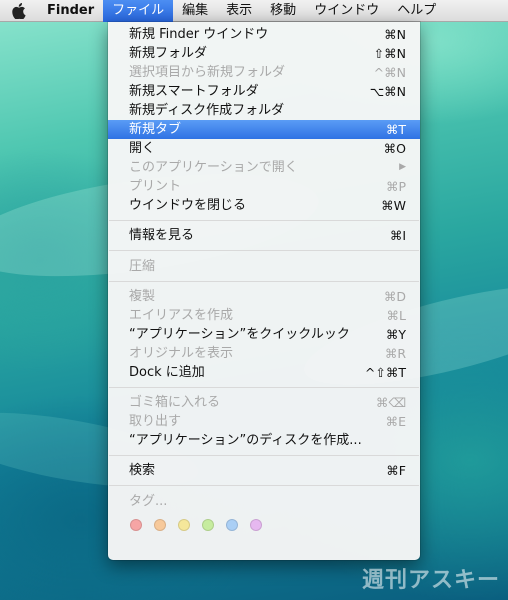 This screenshot has width=508, height=600. Describe the element at coordinates (395, 186) in the screenshot. I see `menu-item-shortcut: ⌘P` at that location.